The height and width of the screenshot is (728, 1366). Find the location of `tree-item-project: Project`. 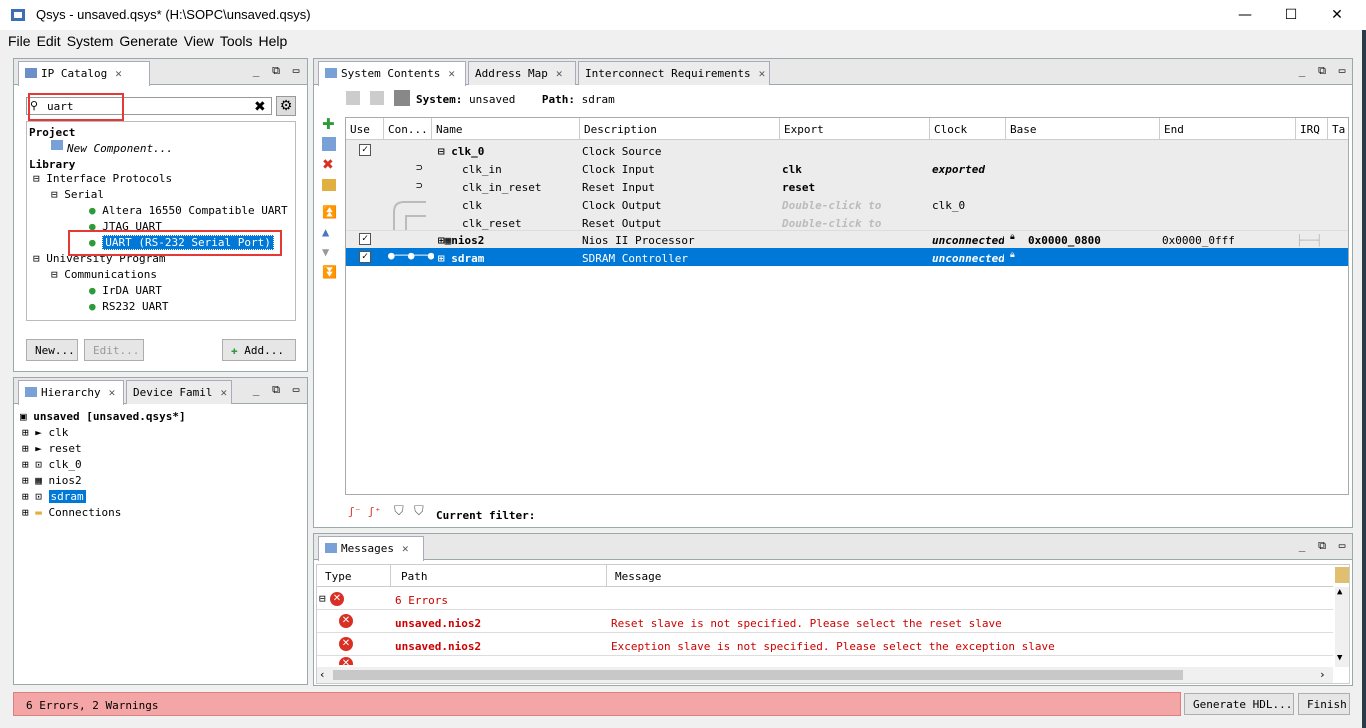

tree-item-project: Project is located at coordinates (52, 132).